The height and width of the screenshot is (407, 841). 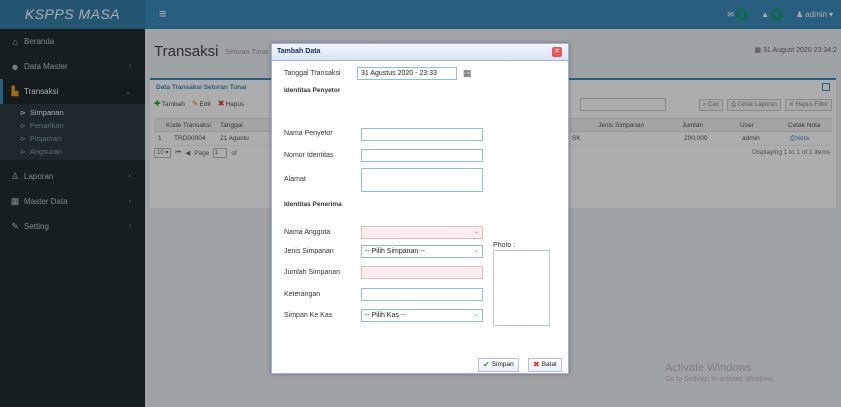 I want to click on simpan-ke-kas-select: -- Pilih Kas -- ⌄, so click(x=422, y=315).